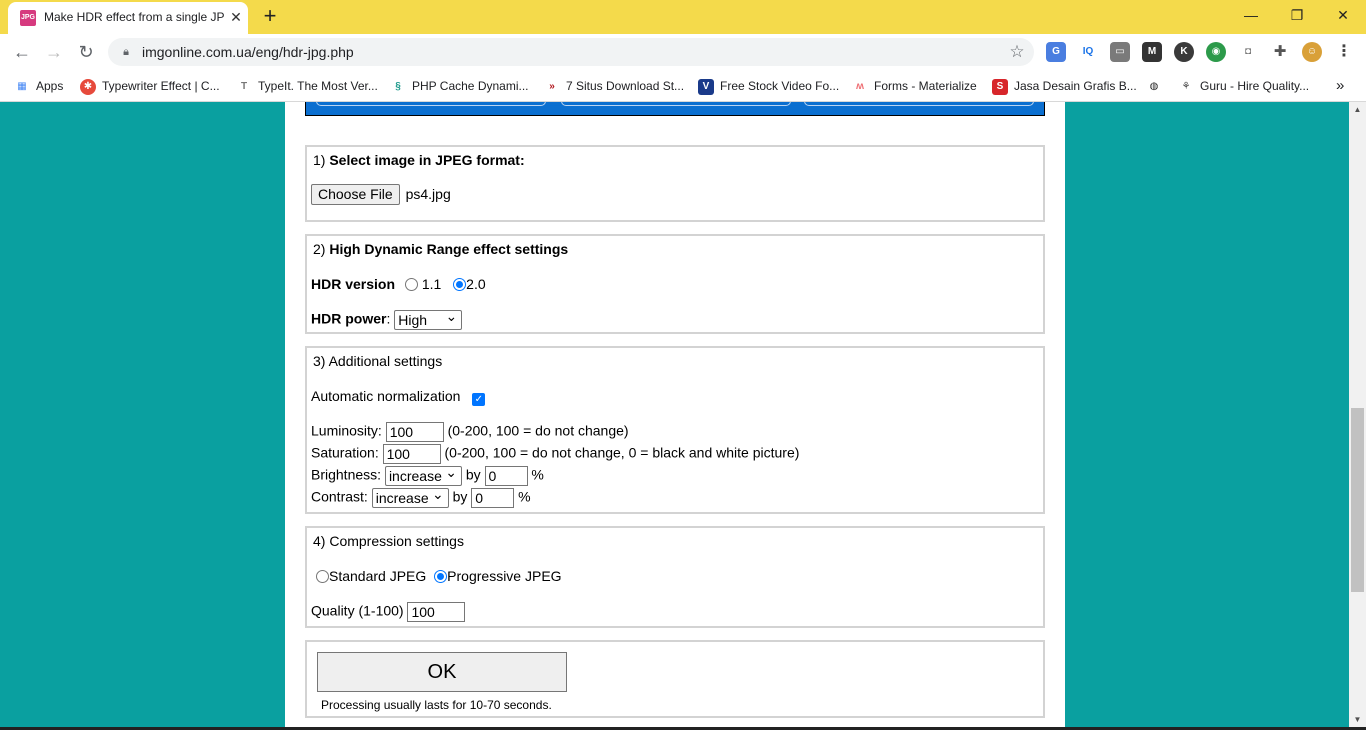 Image resolution: width=1366 pixels, height=730 pixels. What do you see at coordinates (442, 672) in the screenshot?
I see `ok-button: OK` at bounding box center [442, 672].